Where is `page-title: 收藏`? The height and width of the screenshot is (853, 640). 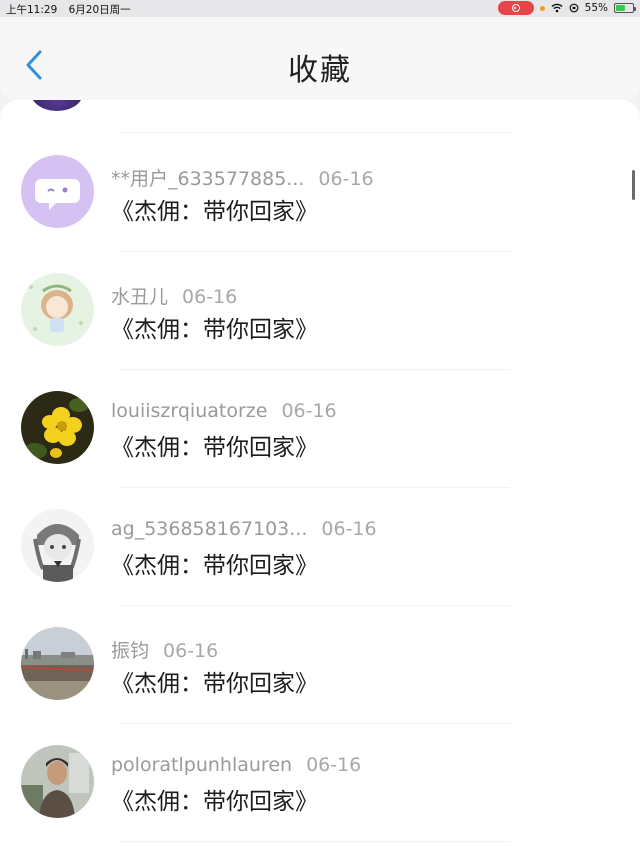 page-title: 收藏 is located at coordinates (320, 70).